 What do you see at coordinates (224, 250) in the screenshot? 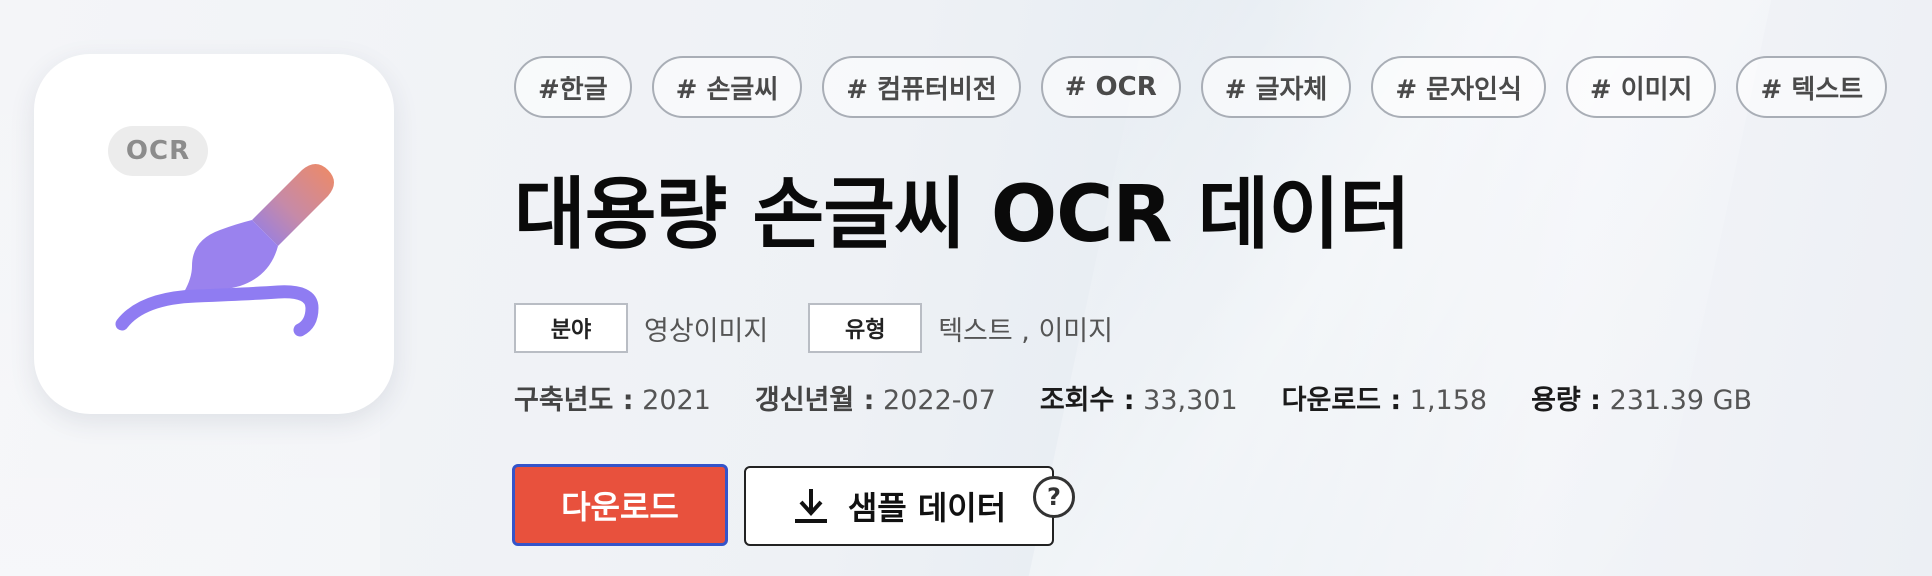
I see `paintbrush-handwriting-icon` at bounding box center [224, 250].